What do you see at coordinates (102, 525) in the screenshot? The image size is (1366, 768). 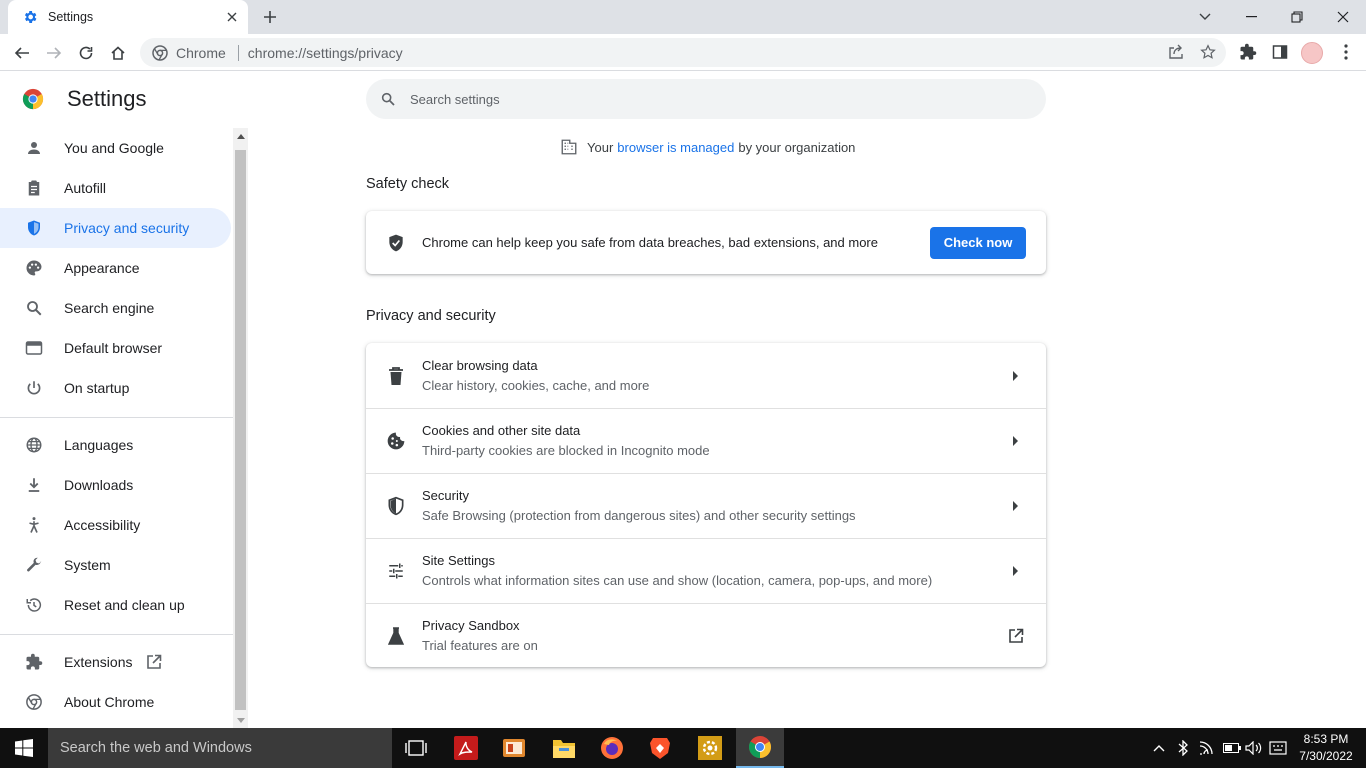 I see `sidebar-item-label: Accessibility` at bounding box center [102, 525].